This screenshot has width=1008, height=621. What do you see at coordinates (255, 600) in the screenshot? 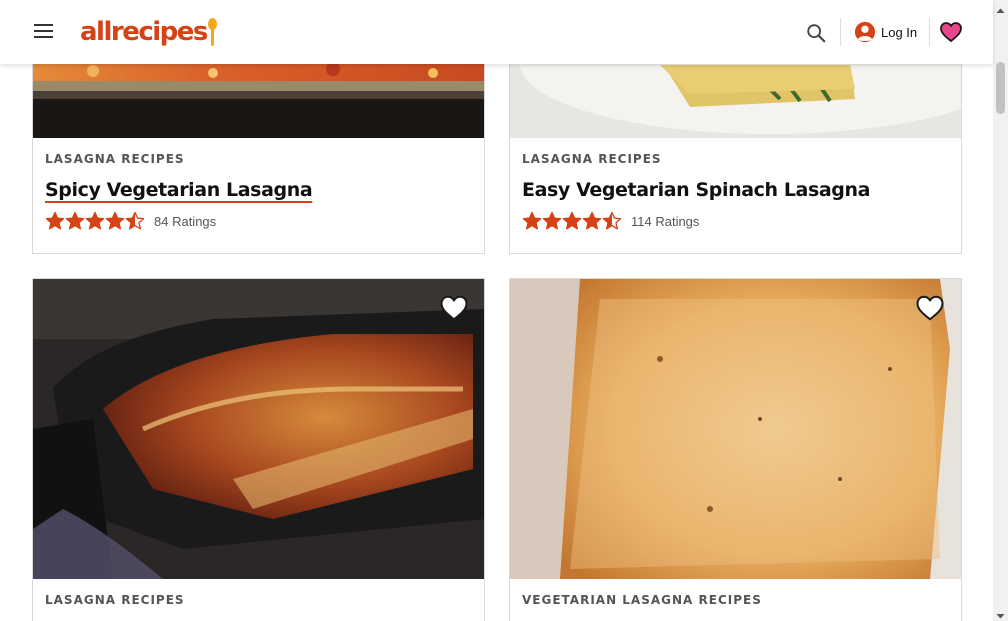
I see `recipe-card-info: LASAGNA RECIPES` at bounding box center [255, 600].